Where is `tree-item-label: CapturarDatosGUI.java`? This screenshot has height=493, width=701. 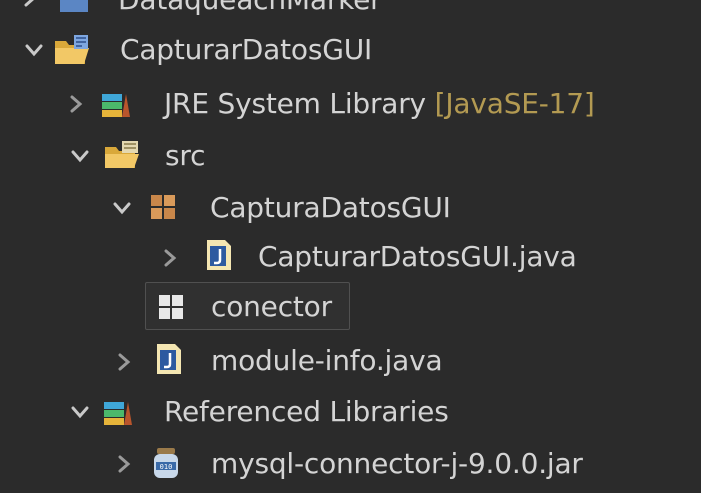
tree-item-label: CapturarDatosGUI.java is located at coordinates (417, 256).